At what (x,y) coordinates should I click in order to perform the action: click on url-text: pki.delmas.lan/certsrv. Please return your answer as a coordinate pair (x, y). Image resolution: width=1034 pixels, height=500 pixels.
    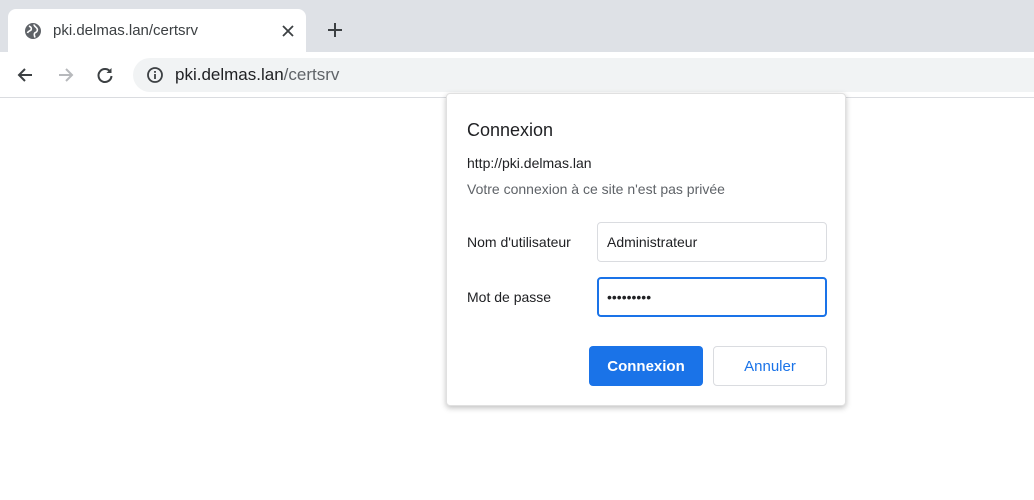
    Looking at the image, I should click on (257, 75).